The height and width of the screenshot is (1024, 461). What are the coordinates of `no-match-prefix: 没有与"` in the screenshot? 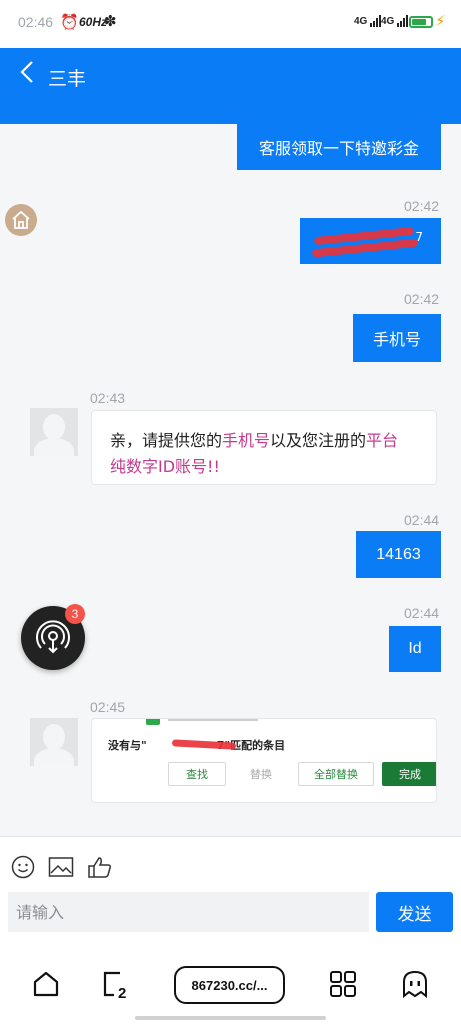 It's located at (127, 745).